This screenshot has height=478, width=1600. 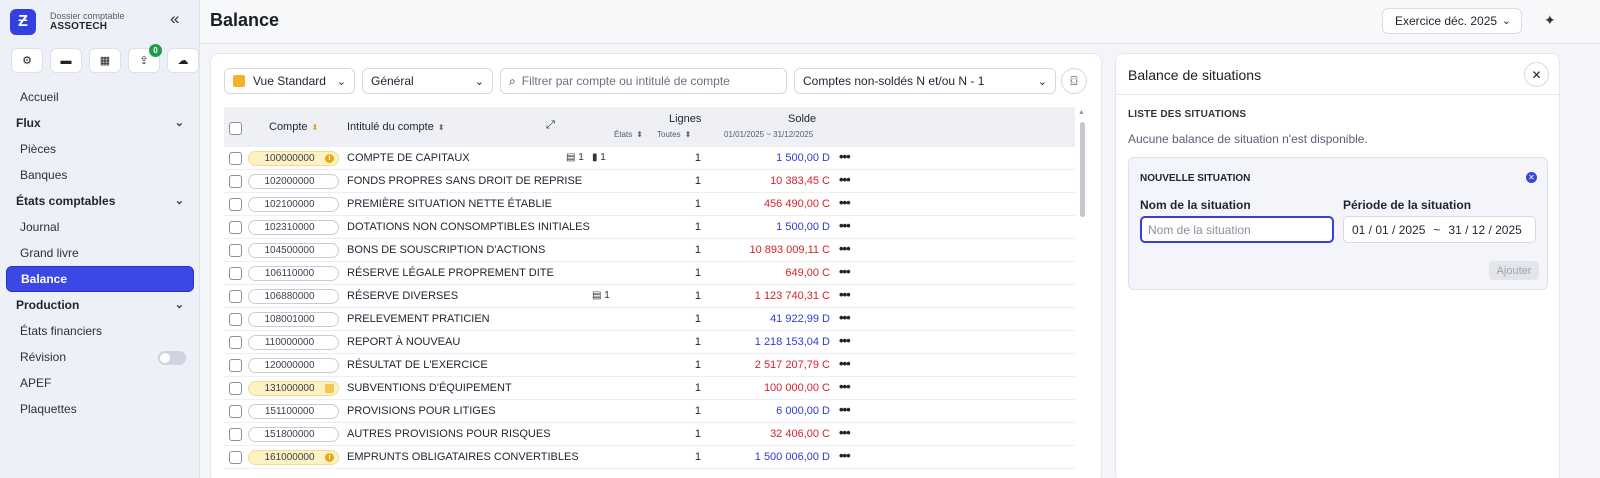 What do you see at coordinates (293, 204) in the screenshot?
I see `account-number: 102100000` at bounding box center [293, 204].